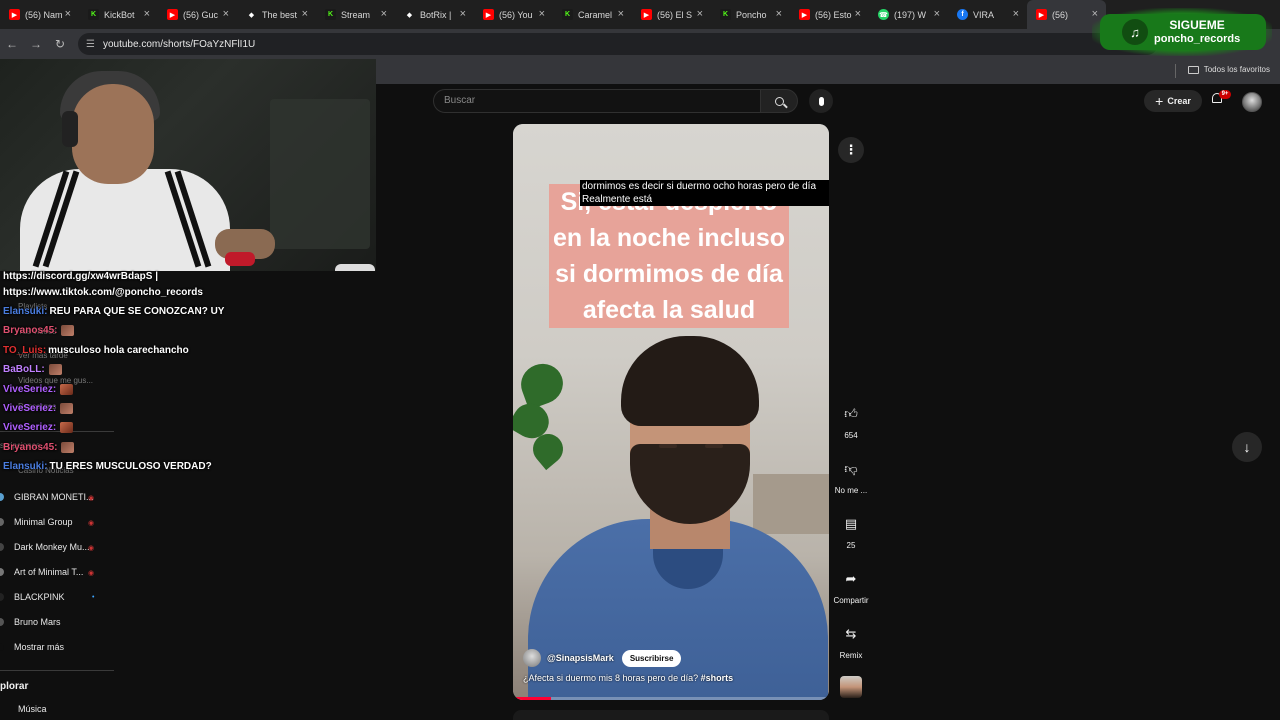 Image resolution: width=1280 pixels, height=720 pixels. I want to click on kick-icon: K, so click(330, 14).